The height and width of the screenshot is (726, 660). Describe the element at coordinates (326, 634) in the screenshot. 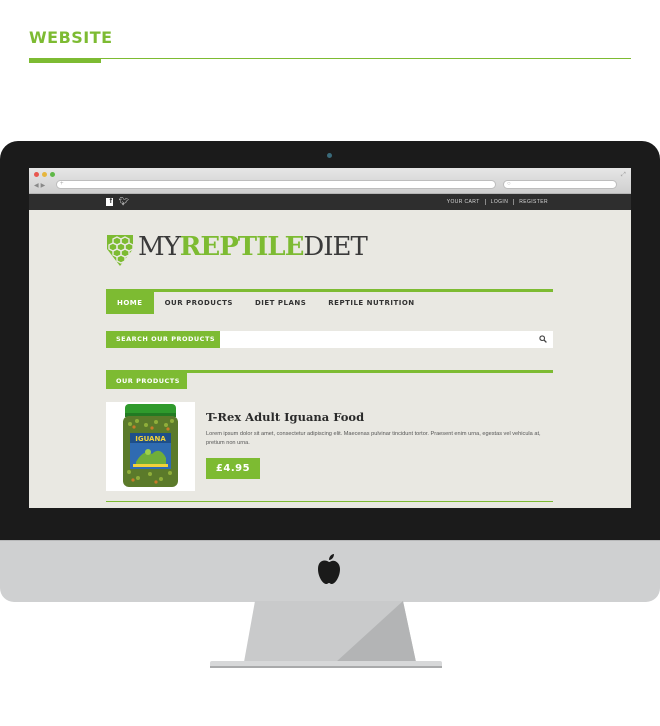

I see `imac-stand` at that location.